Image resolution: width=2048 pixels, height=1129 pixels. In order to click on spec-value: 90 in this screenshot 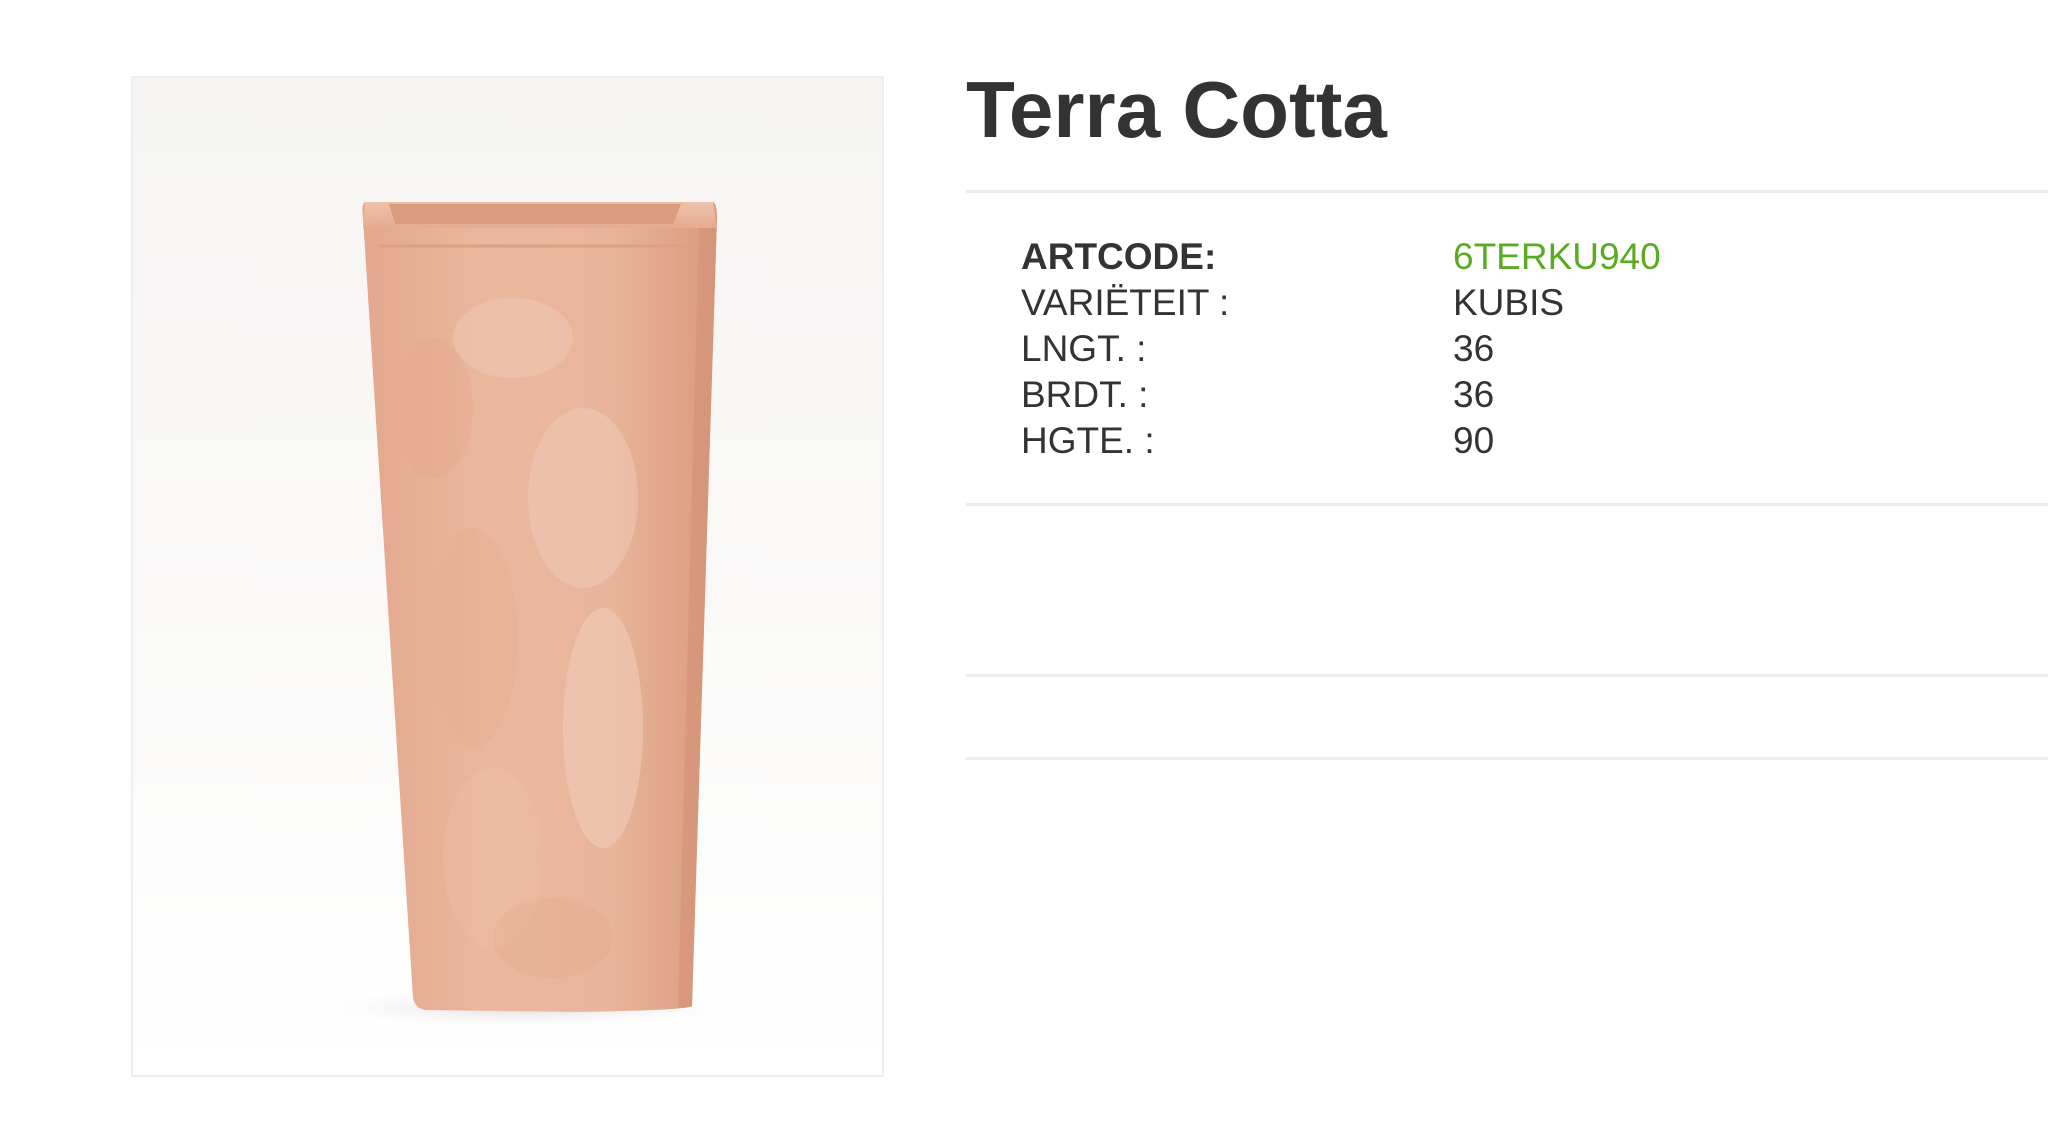, I will do `click(1474, 440)`.